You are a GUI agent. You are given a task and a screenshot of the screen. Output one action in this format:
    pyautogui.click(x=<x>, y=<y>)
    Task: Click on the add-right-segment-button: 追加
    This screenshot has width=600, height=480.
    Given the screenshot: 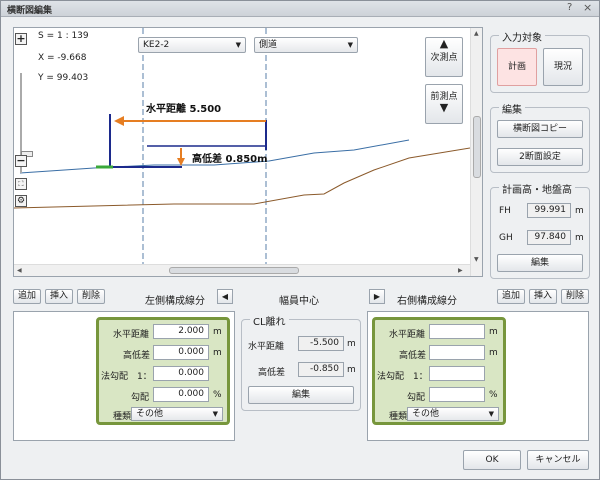 What is the action you would take?
    pyautogui.click(x=511, y=296)
    